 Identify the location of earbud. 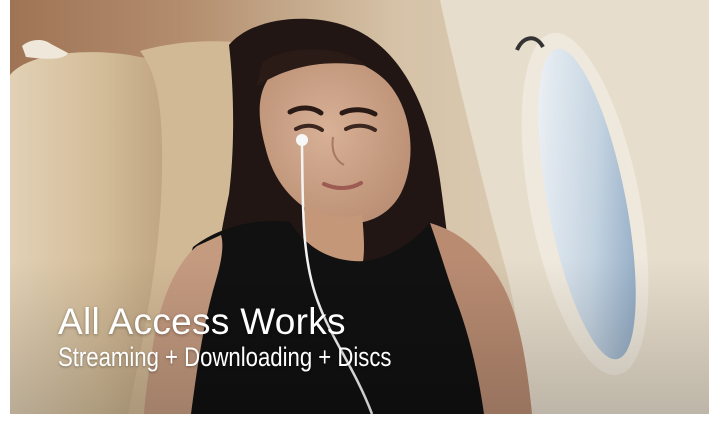
(302, 140).